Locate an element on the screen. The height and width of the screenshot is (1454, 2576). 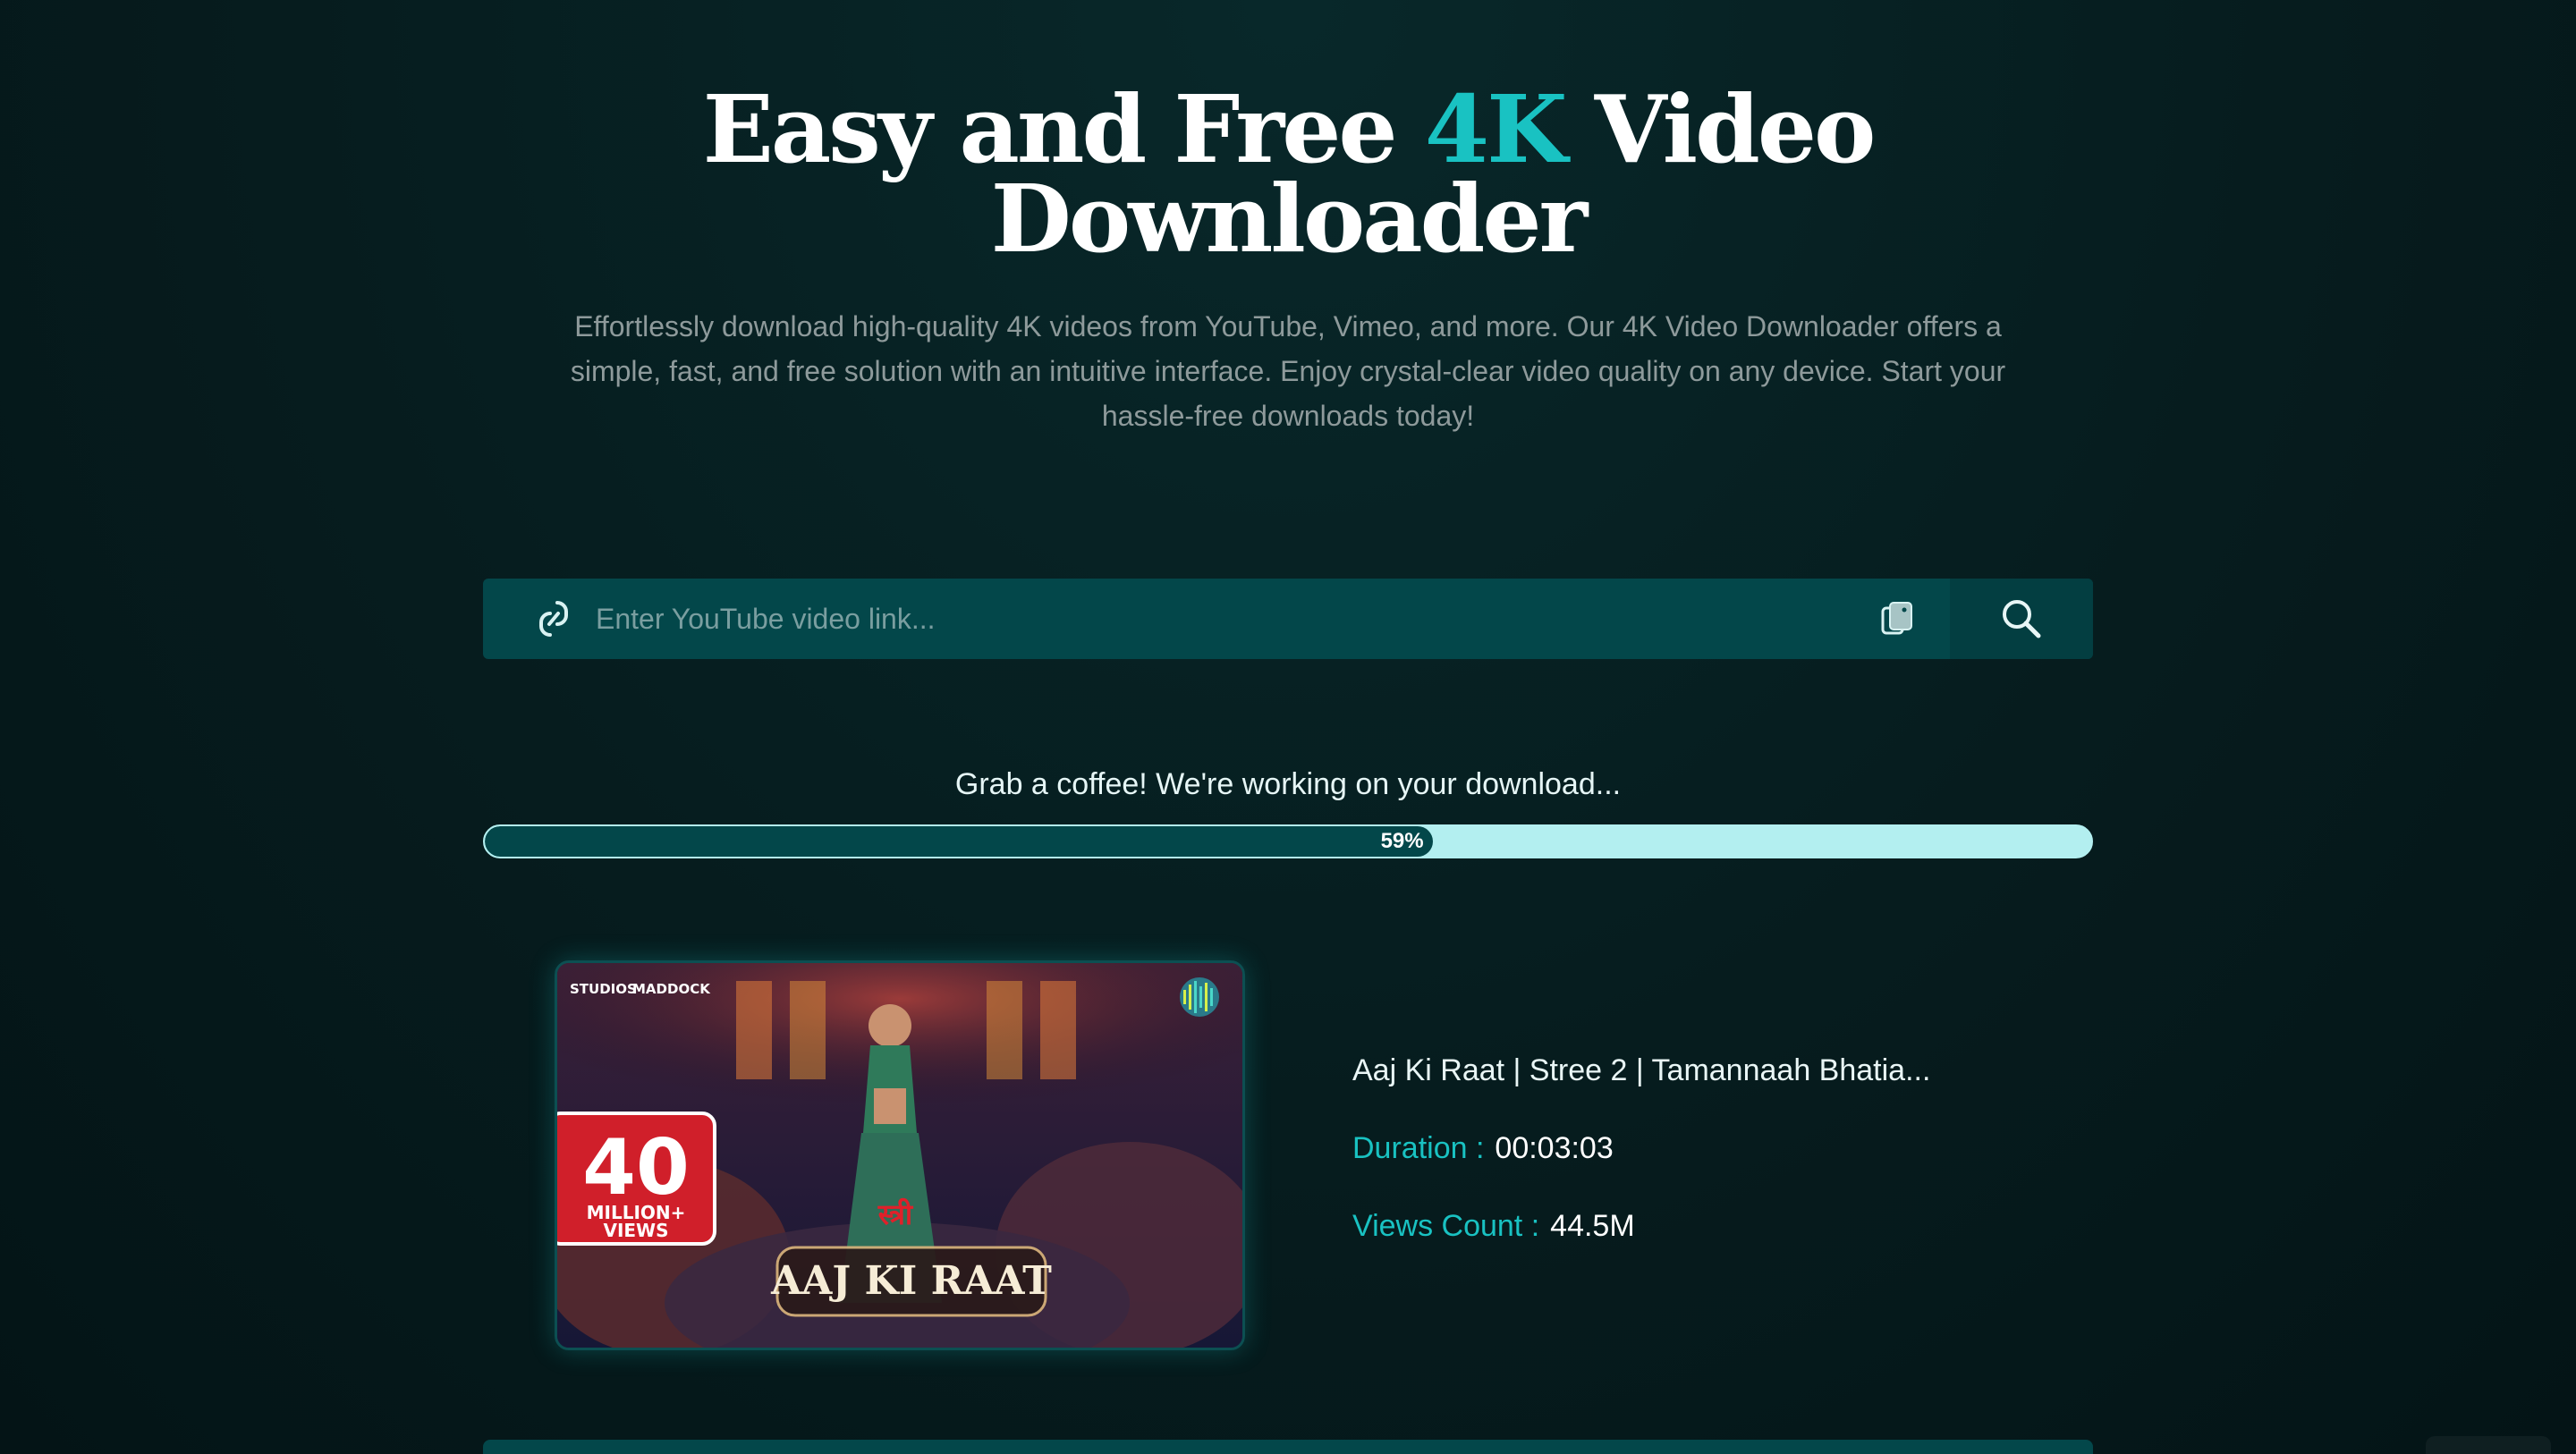
duration-value: 00:03:03 is located at coordinates (1554, 1148).